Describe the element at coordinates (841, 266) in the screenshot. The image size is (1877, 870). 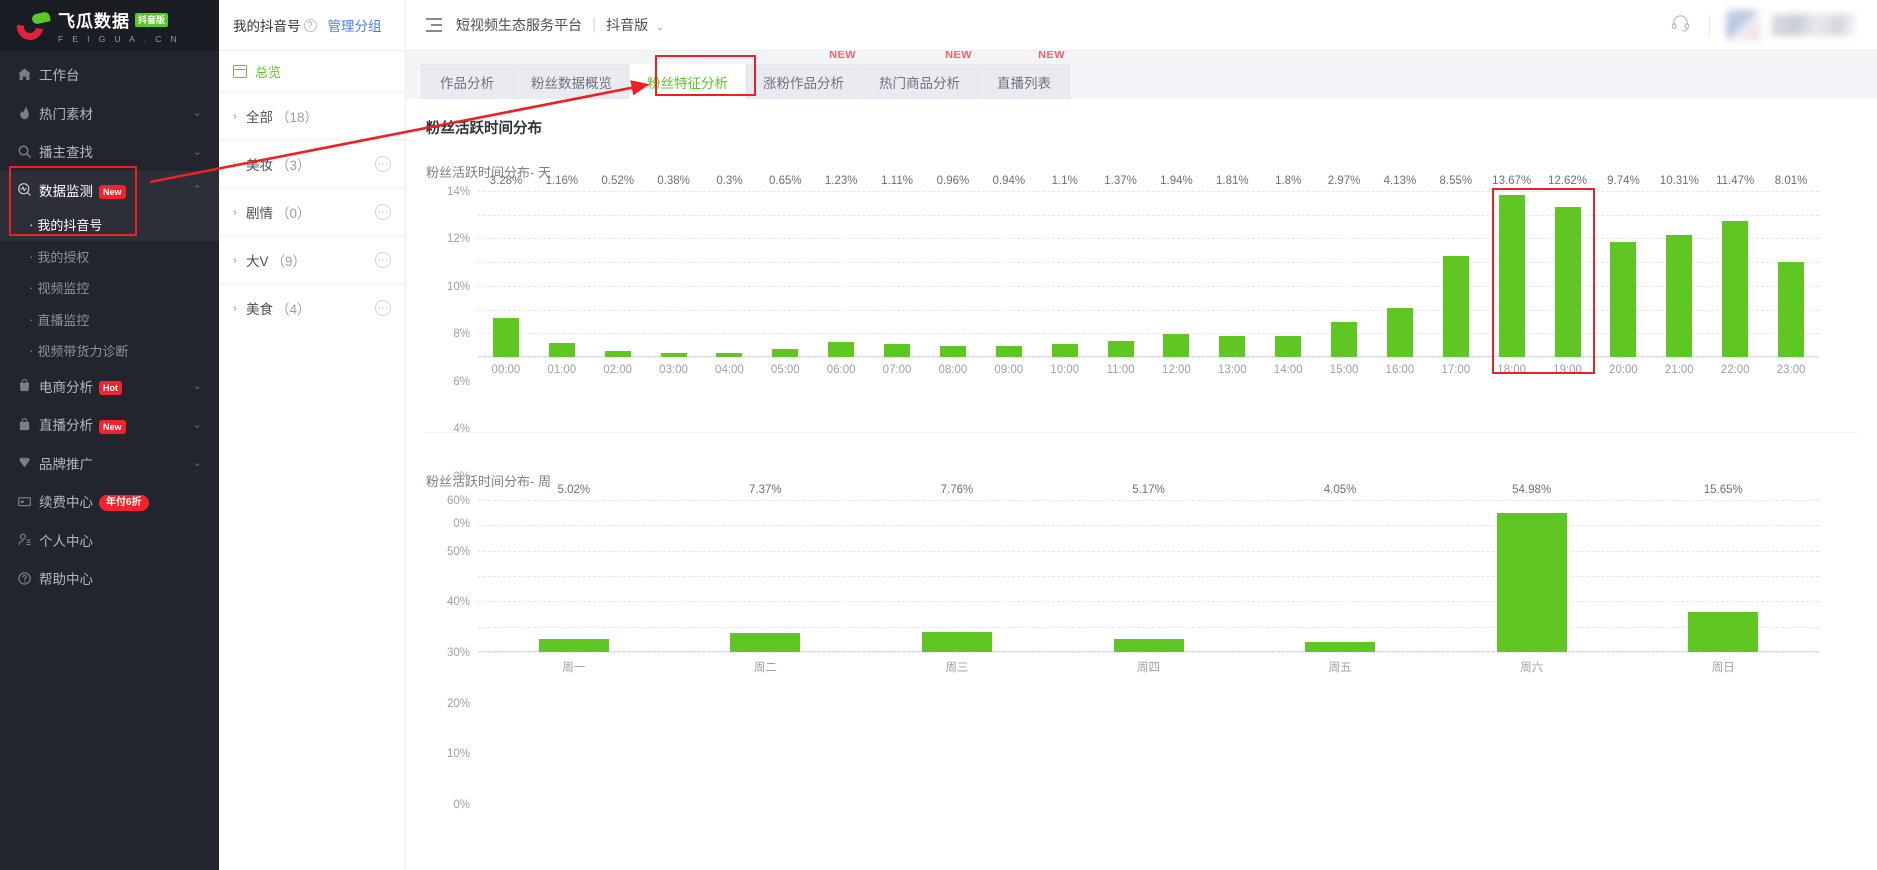
I see `chart-bar: 1.23%` at that location.